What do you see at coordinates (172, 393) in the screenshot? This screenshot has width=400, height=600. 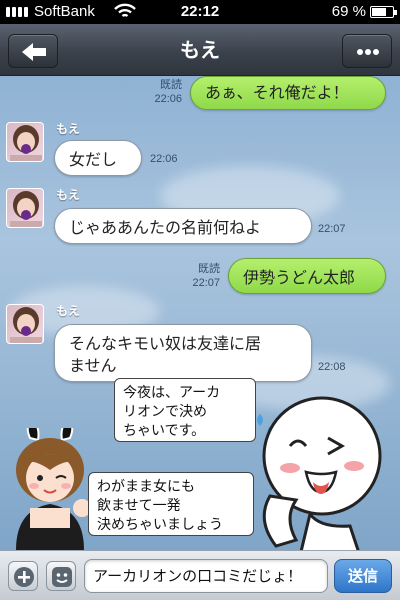 I see `sticker-text: 今夜は、アーカ` at bounding box center [172, 393].